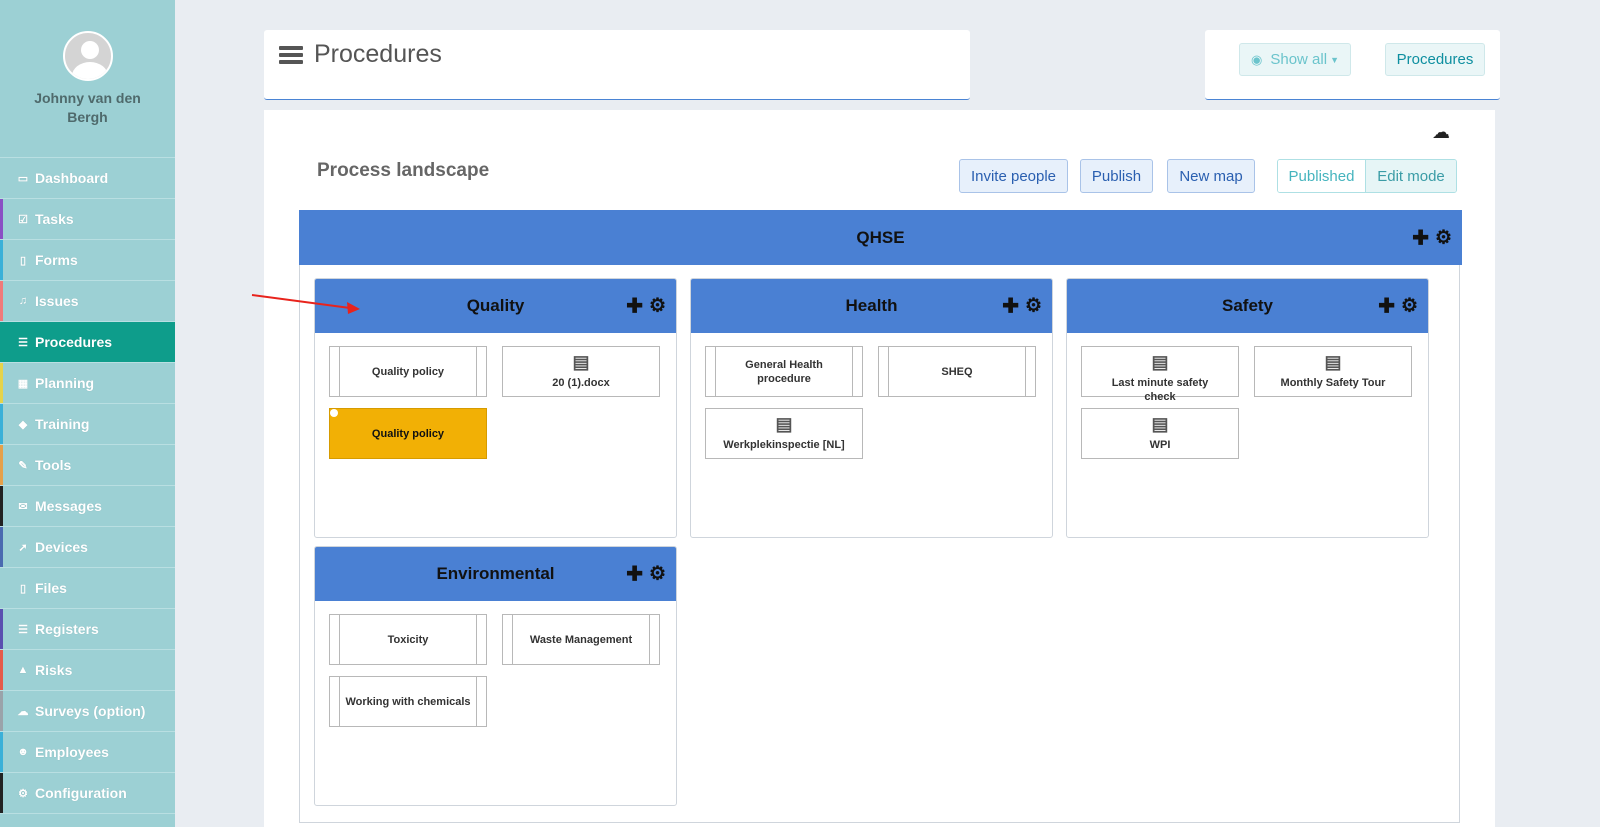  Describe the element at coordinates (1013, 176) in the screenshot. I see `invite-people-button: Invite people` at that location.